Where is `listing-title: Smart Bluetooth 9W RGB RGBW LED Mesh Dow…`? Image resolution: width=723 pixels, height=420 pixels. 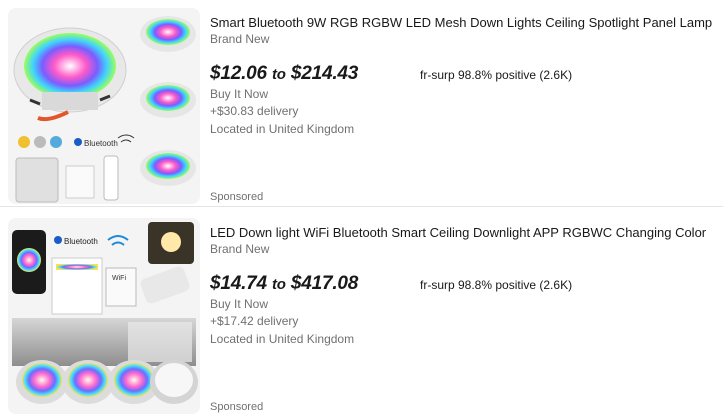
listing-title: Smart Bluetooth 9W RGB RGBW LED Mesh Dow… is located at coordinates (462, 22).